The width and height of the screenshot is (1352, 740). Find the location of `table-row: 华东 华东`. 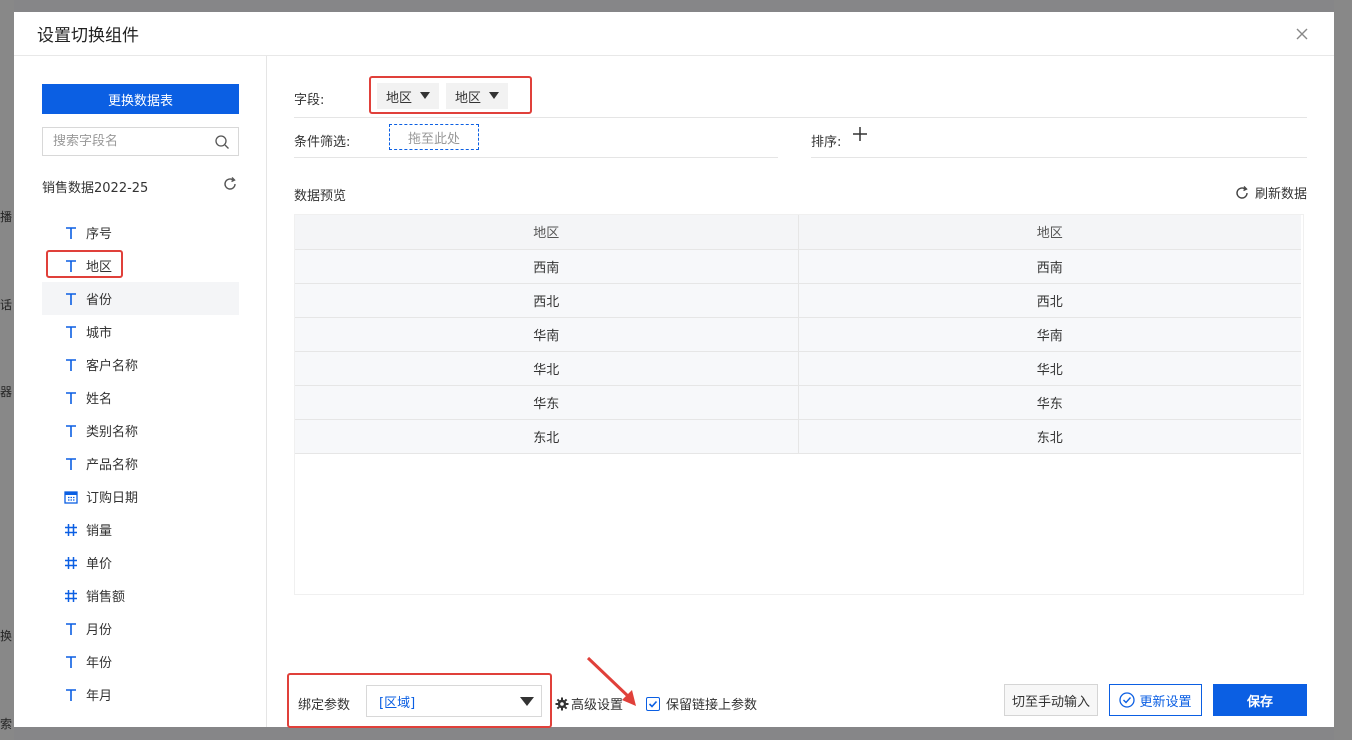

table-row: 华东 华东 is located at coordinates (798, 402).